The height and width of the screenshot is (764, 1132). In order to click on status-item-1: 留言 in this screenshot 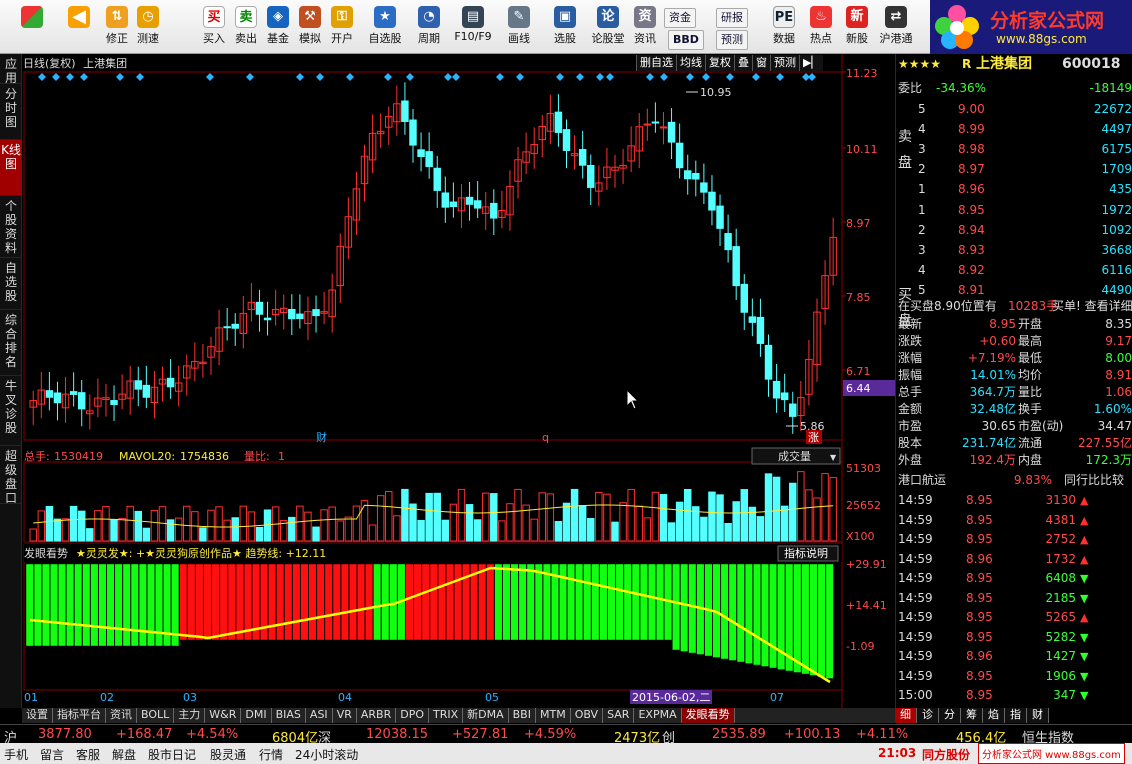, I will do `click(52, 754)`.